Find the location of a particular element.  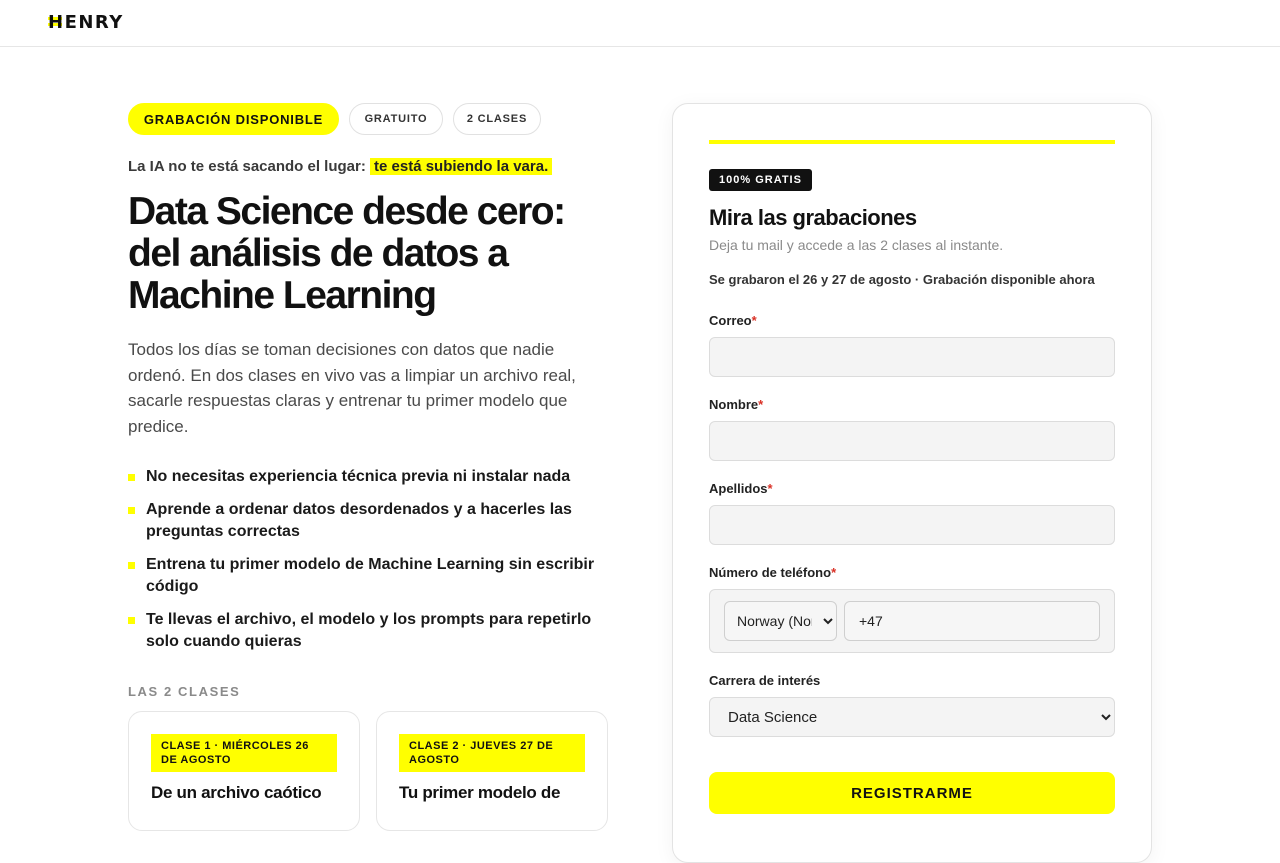

pill-two-classes: 2 CLASES is located at coordinates (497, 119).